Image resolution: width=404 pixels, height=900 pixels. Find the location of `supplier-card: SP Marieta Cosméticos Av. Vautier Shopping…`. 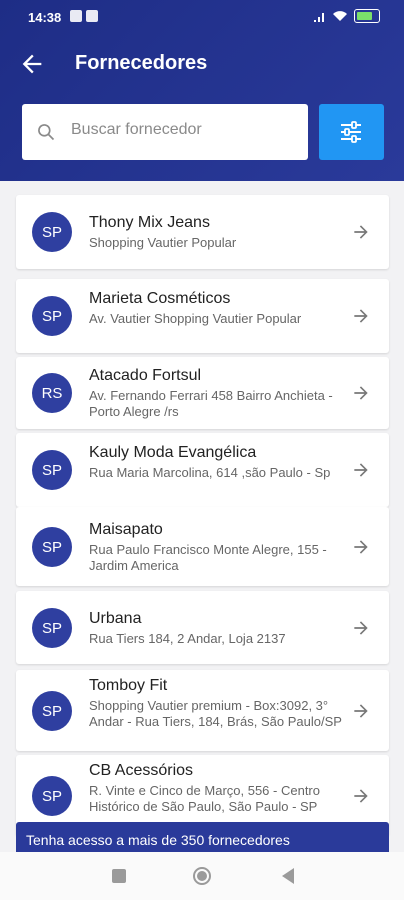

supplier-card: SP Marieta Cosméticos Av. Vautier Shopping… is located at coordinates (202, 316).